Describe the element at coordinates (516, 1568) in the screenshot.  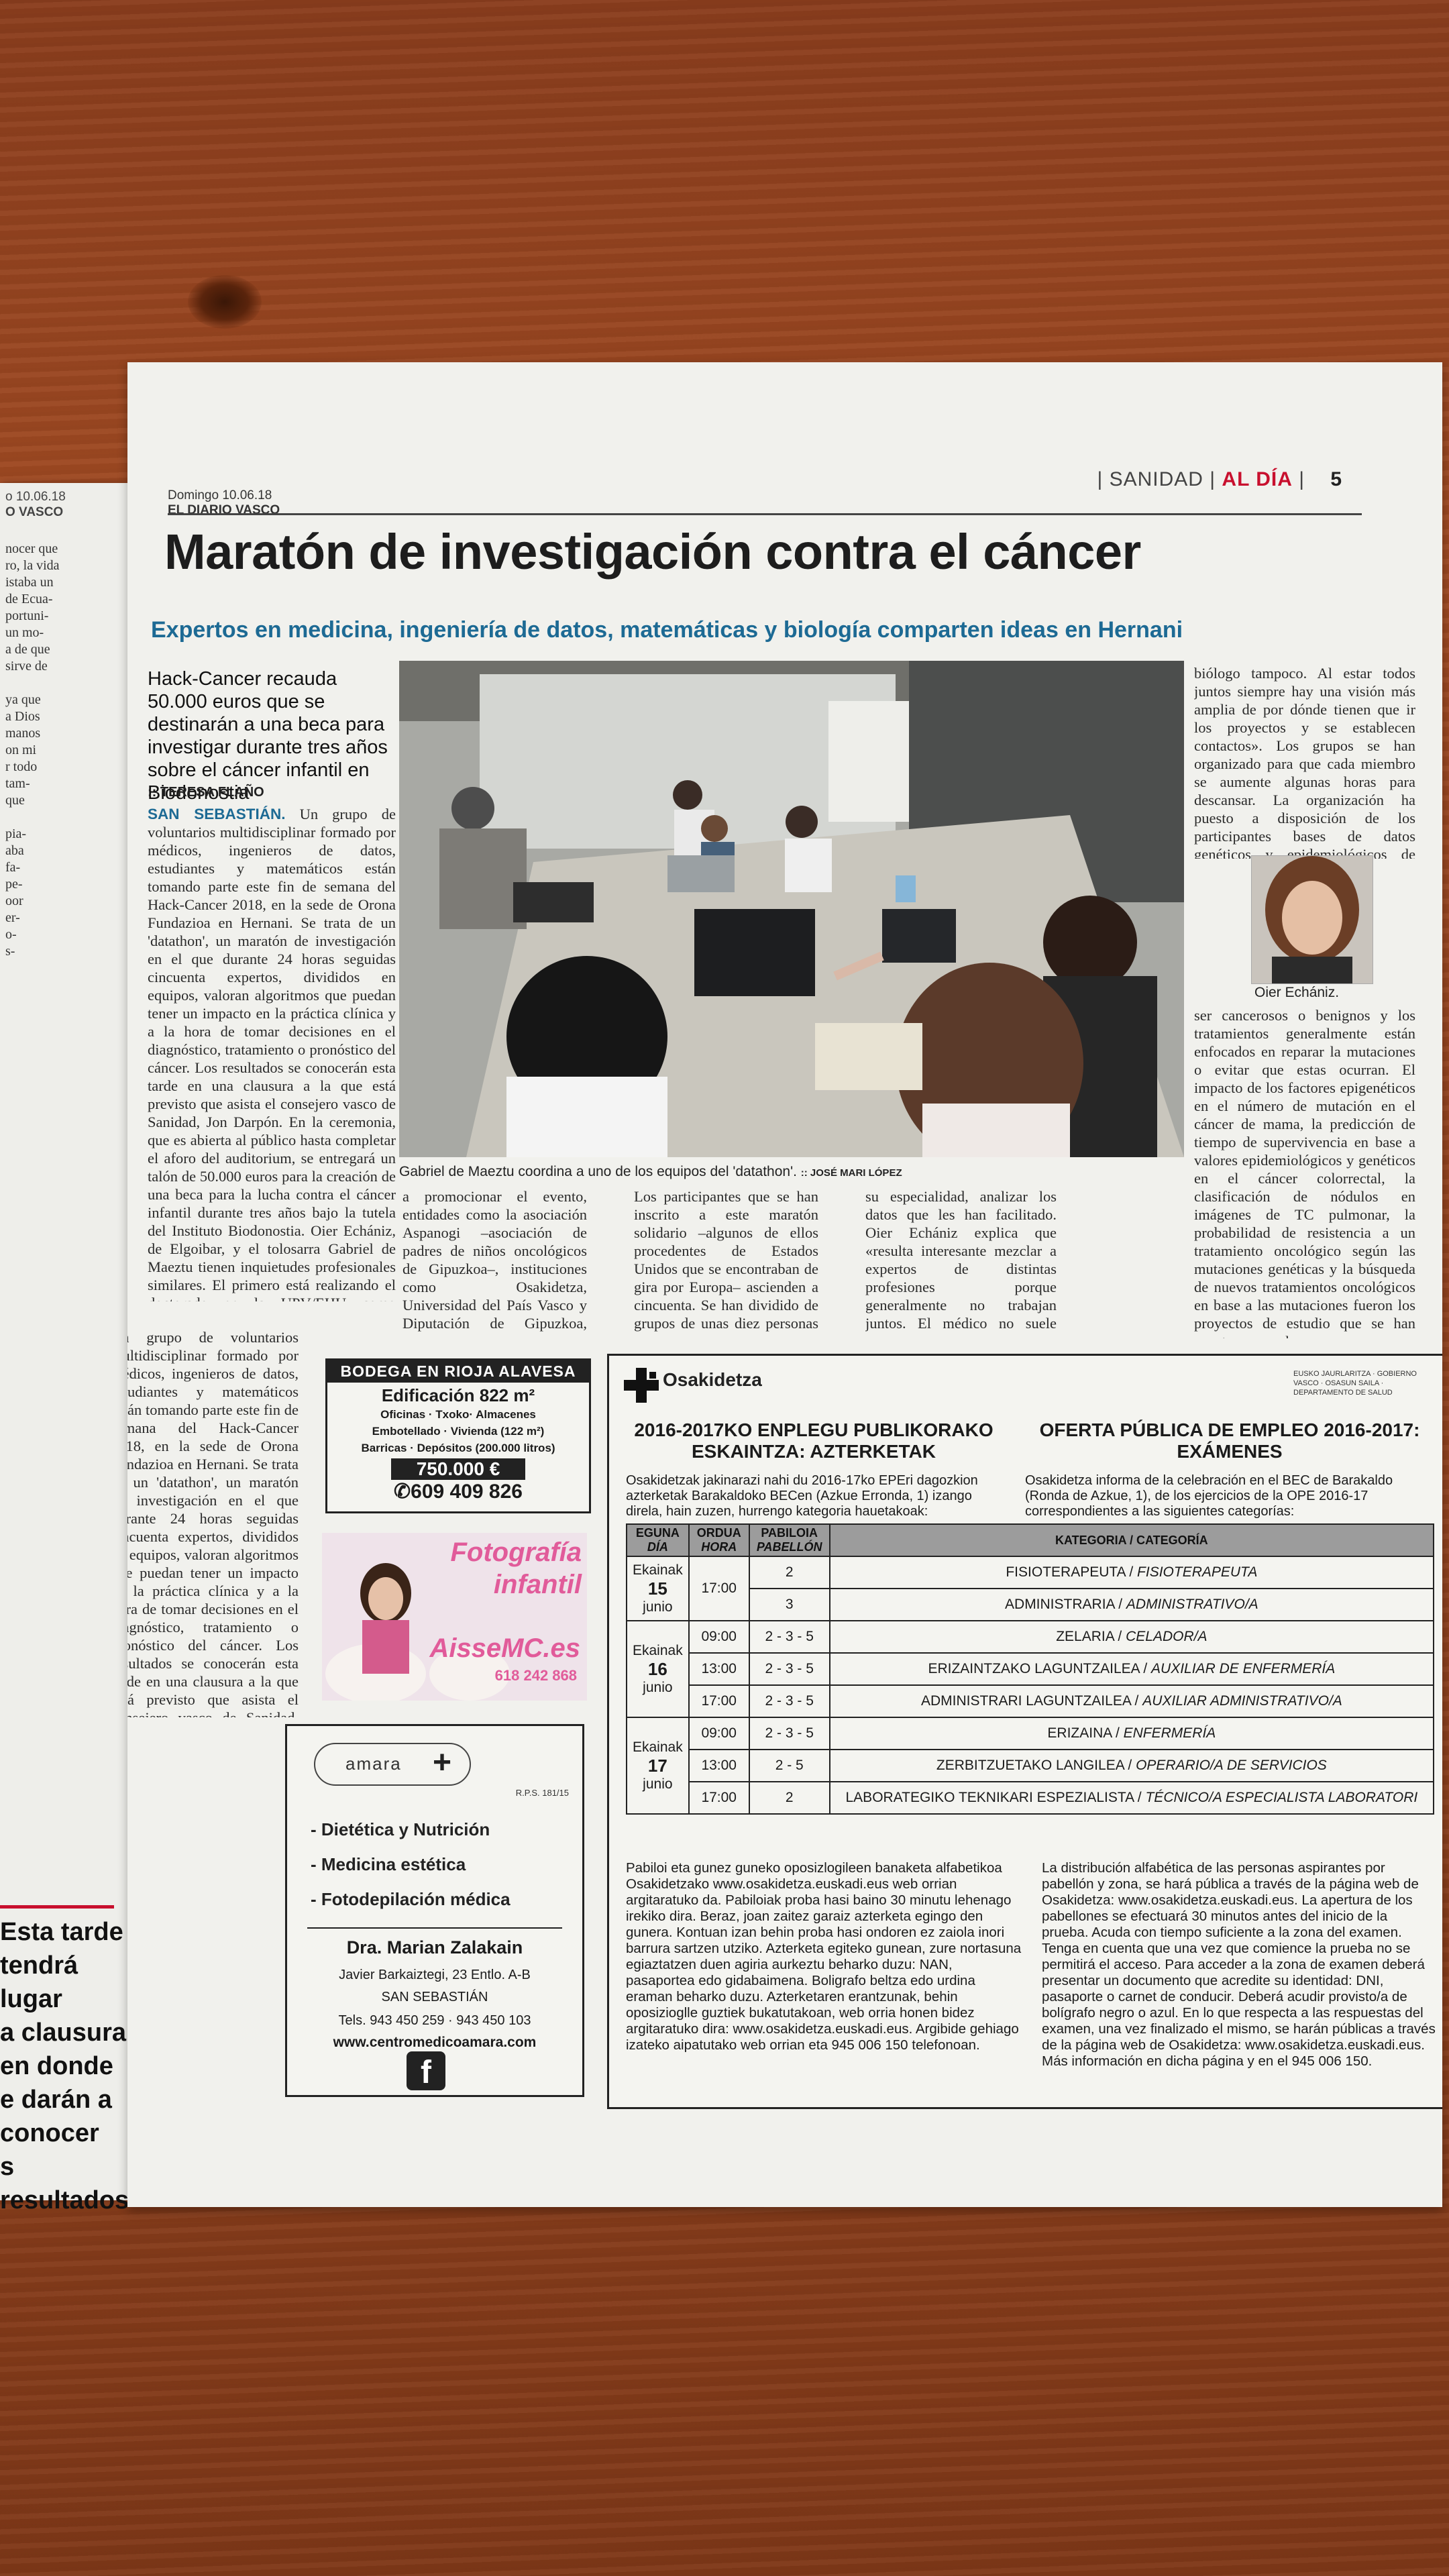
I see `foto-title: Fotografía infantil` at that location.